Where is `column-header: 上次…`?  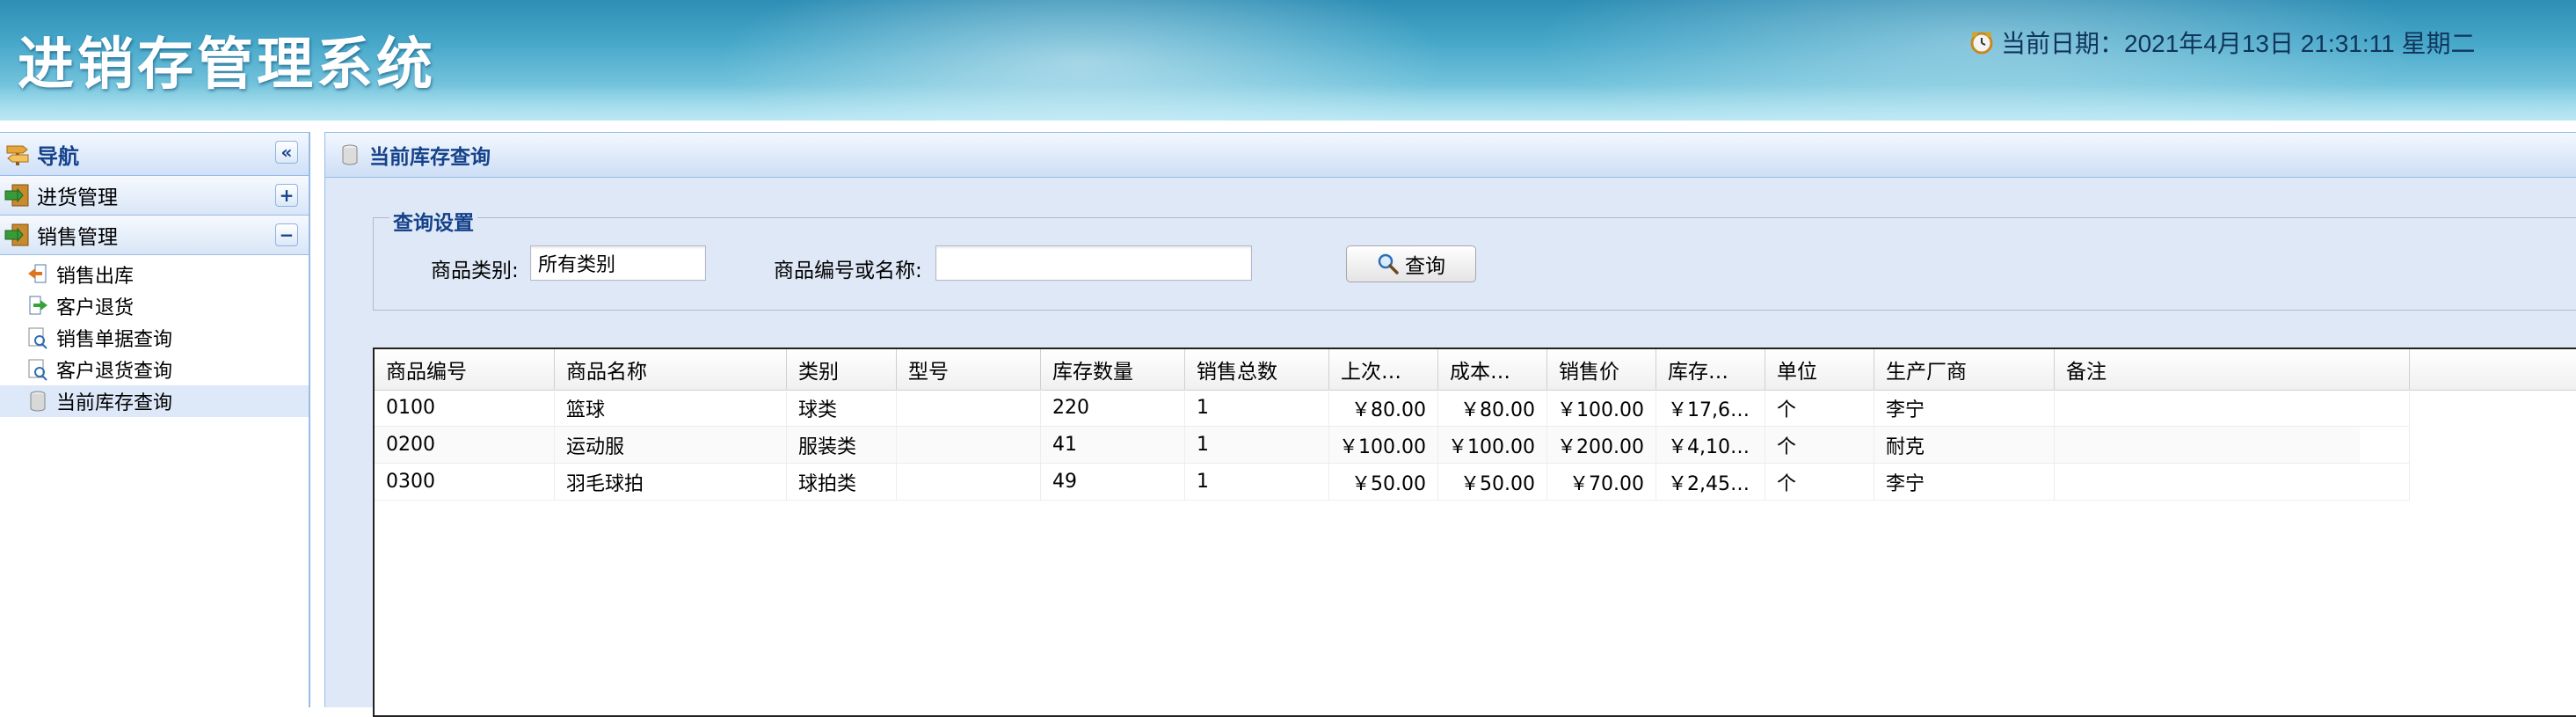 column-header: 上次… is located at coordinates (1383, 369).